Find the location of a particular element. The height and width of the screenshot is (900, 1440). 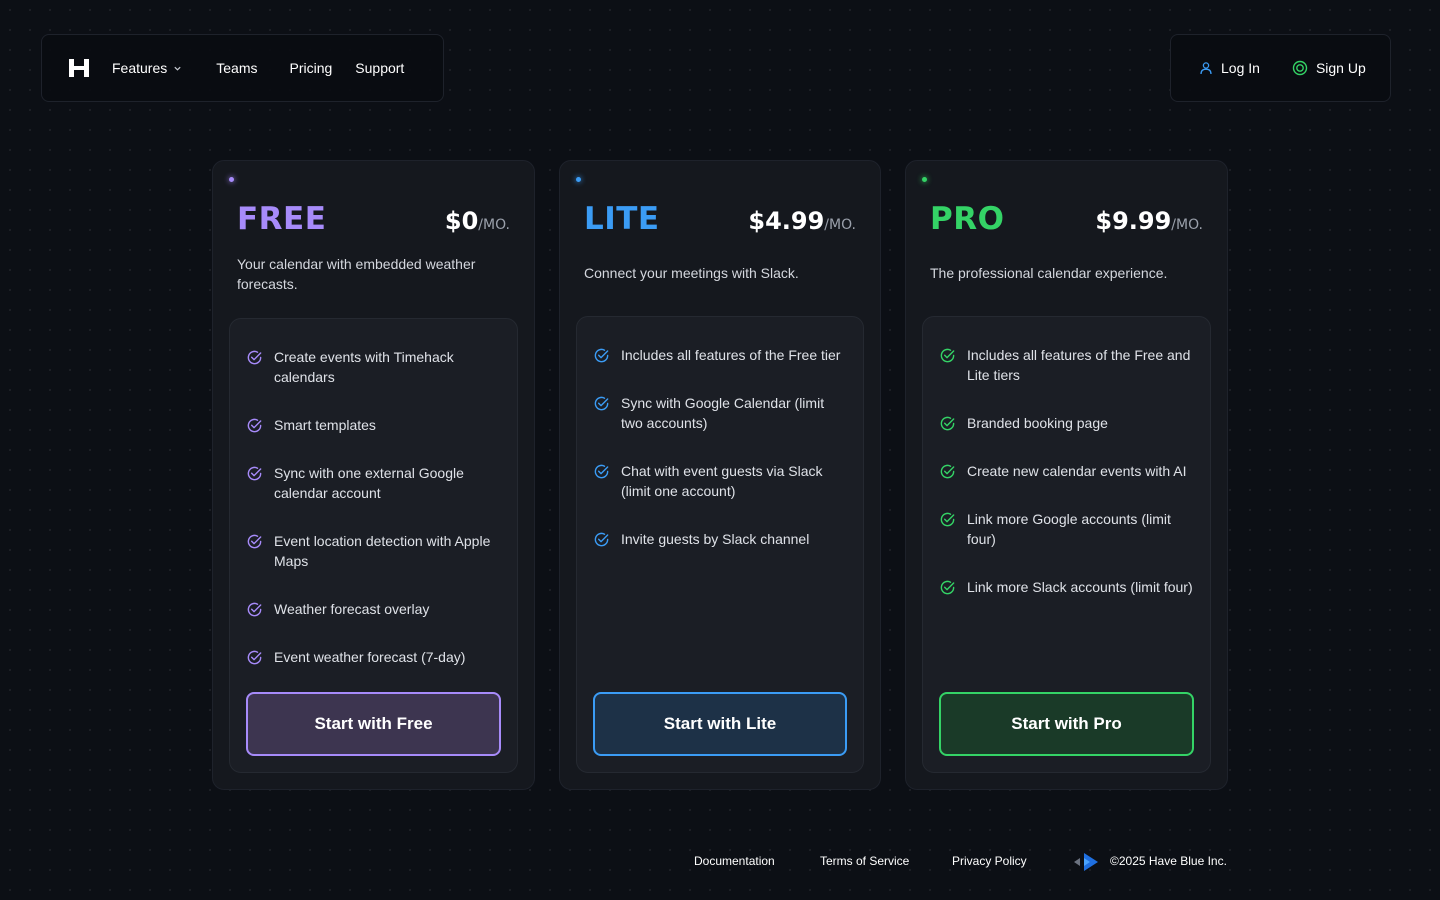

nav-features: Features is located at coordinates (147, 68).